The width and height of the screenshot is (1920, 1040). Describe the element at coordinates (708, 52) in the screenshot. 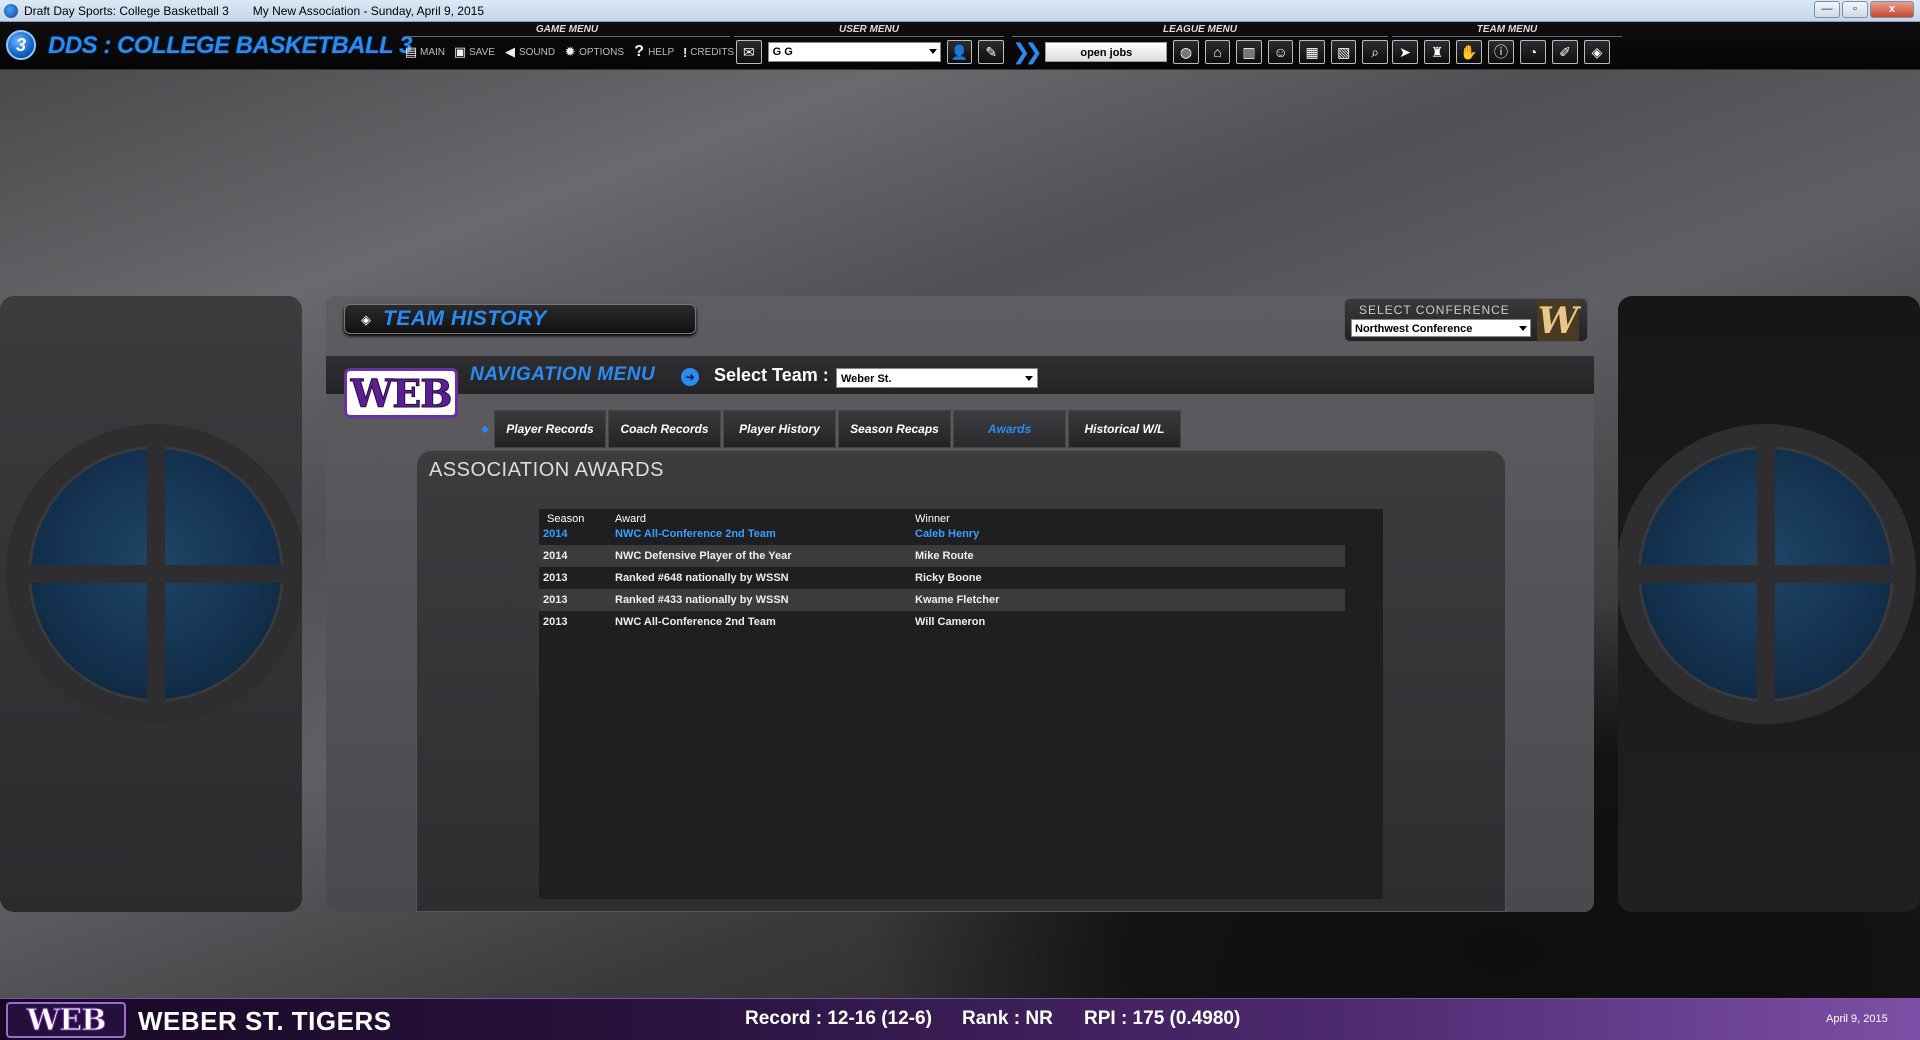

I see `credits-menu-item: ! CREDITS` at that location.